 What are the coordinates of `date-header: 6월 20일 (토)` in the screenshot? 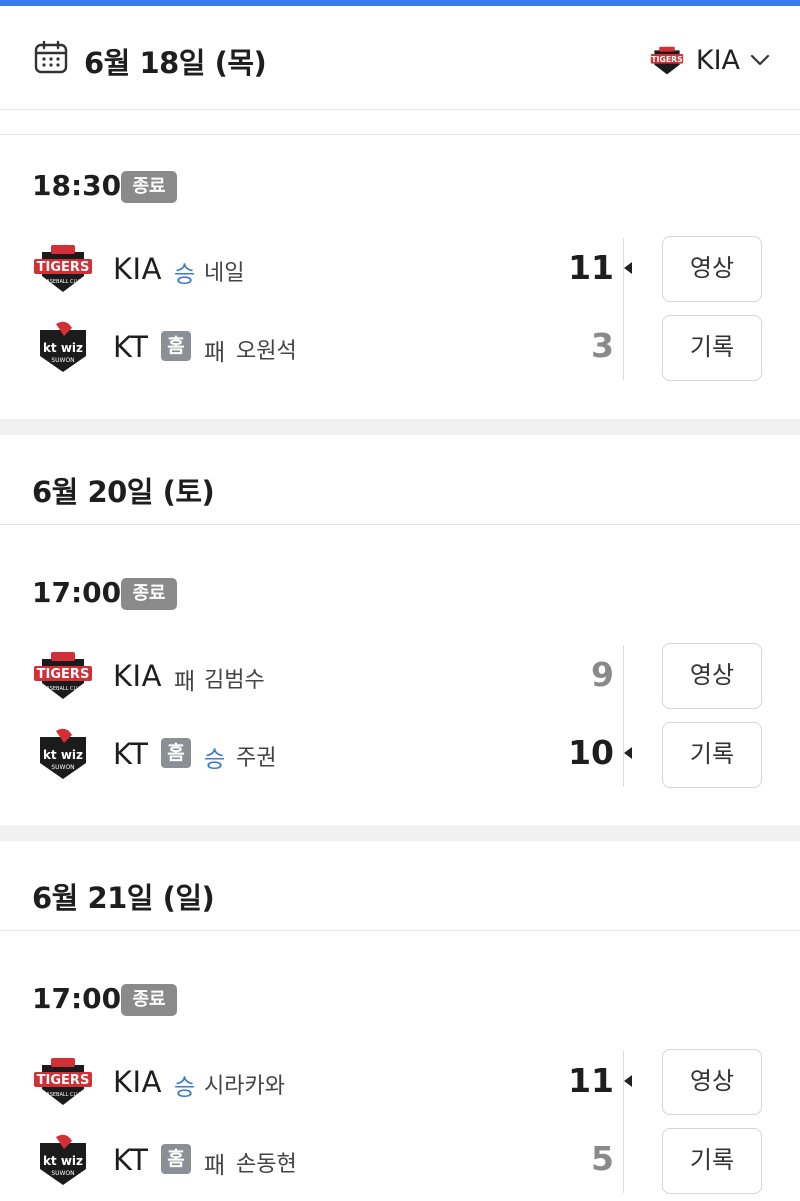 It's located at (400, 472).